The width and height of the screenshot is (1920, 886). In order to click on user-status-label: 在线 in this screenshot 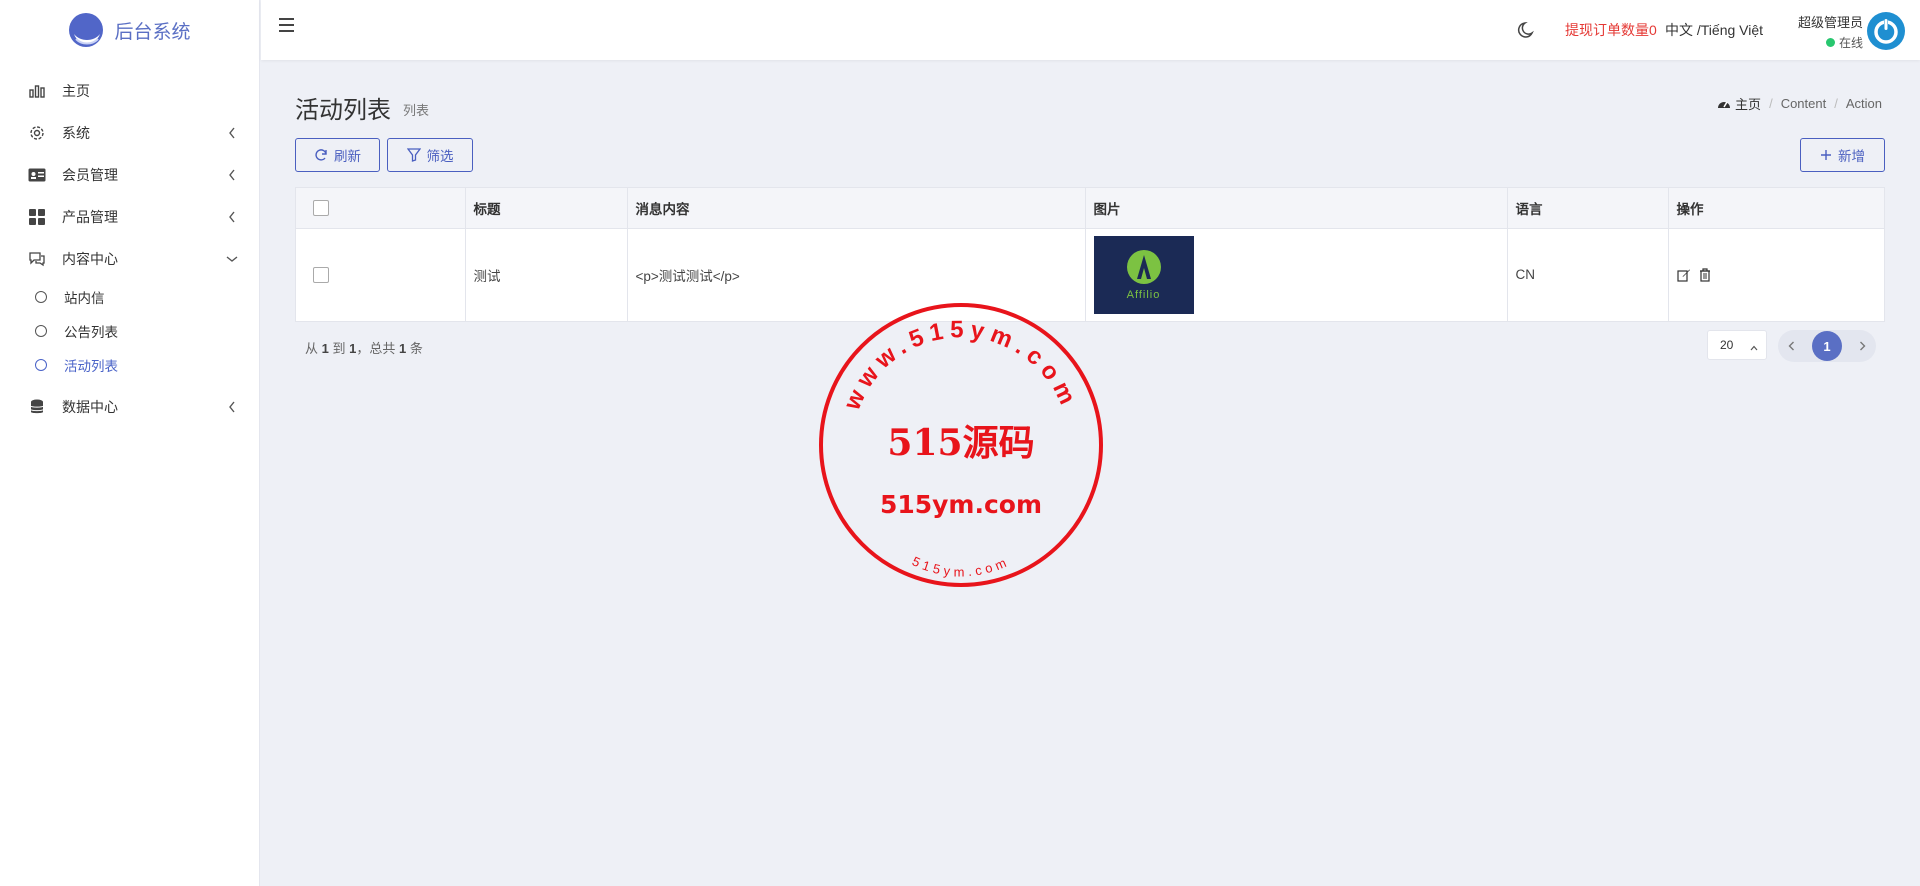, I will do `click(1850, 43)`.